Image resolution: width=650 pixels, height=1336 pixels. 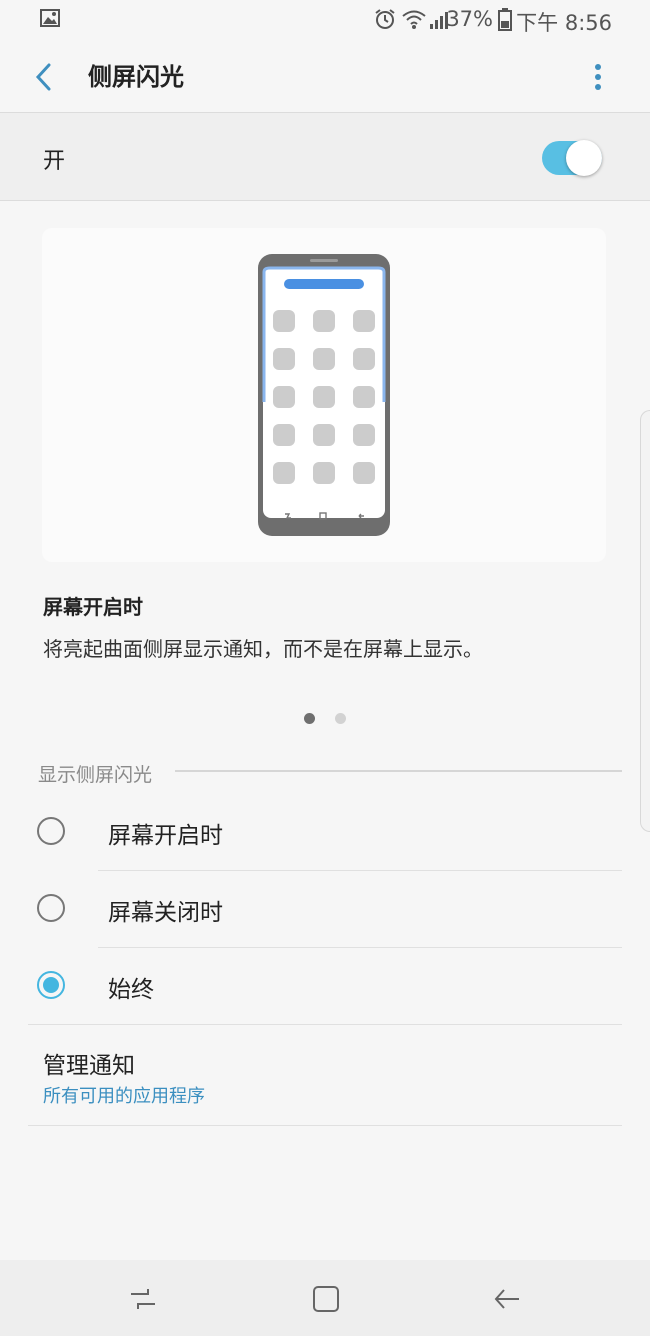 What do you see at coordinates (54, 161) in the screenshot?
I see `master-switch-label: 开` at bounding box center [54, 161].